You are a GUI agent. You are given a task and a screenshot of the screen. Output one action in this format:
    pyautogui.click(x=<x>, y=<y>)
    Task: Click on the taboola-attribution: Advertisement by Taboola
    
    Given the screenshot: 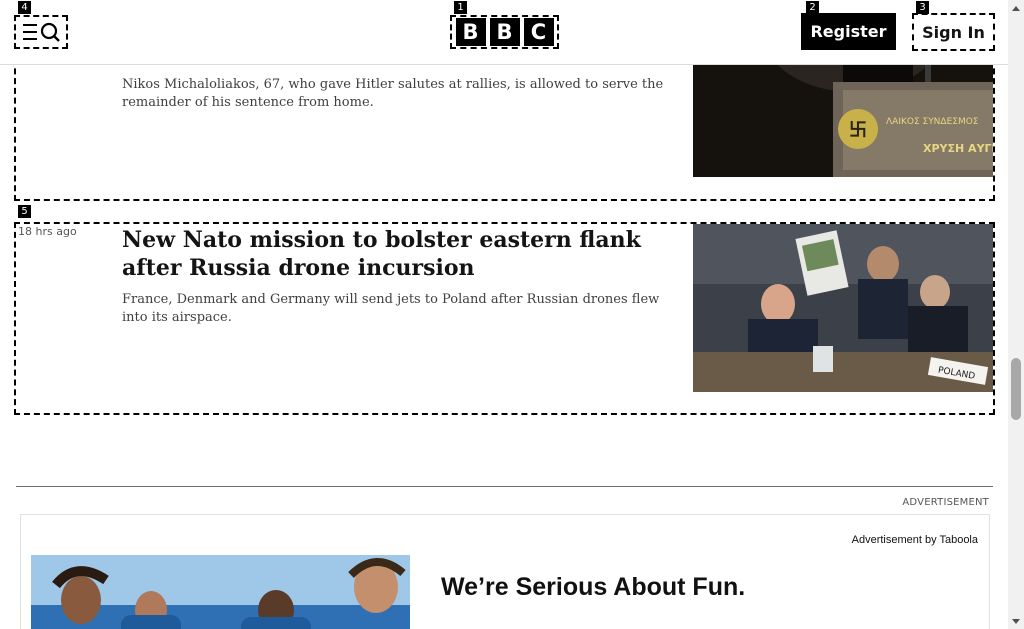 What is the action you would take?
    pyautogui.click(x=915, y=540)
    